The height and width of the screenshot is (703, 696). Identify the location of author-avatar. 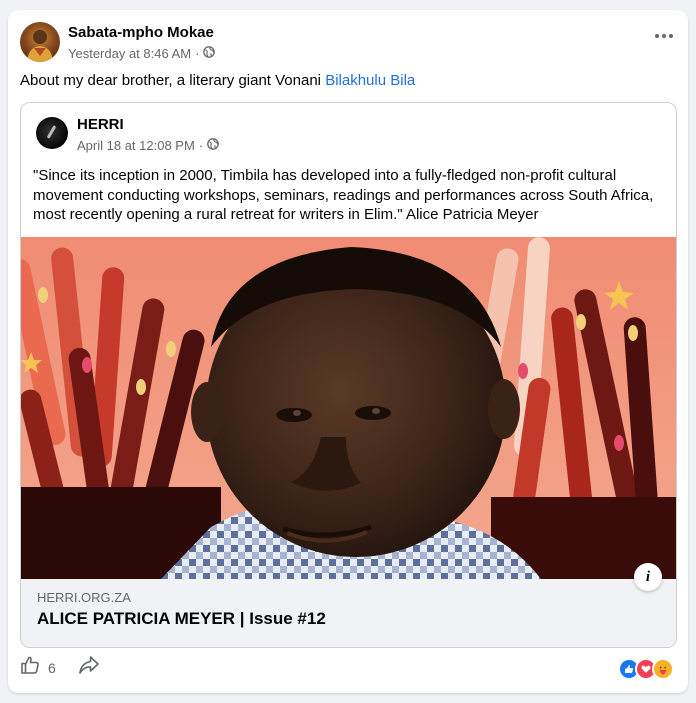
(40, 42).